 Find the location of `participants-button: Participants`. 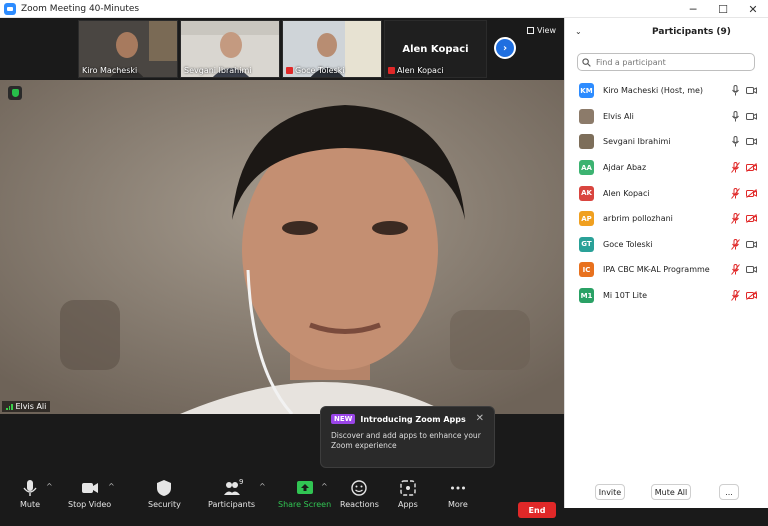

participants-button: Participants is located at coordinates (231, 494).